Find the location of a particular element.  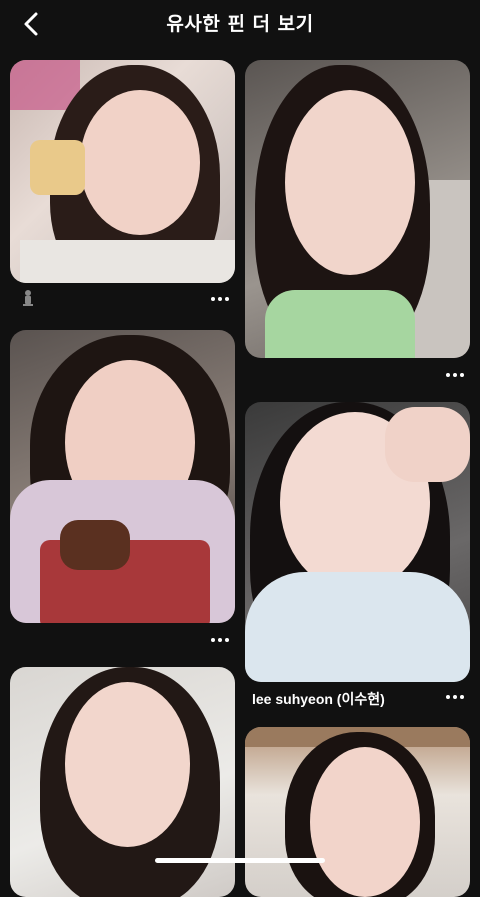

attribution-icon is located at coordinates (28, 298).